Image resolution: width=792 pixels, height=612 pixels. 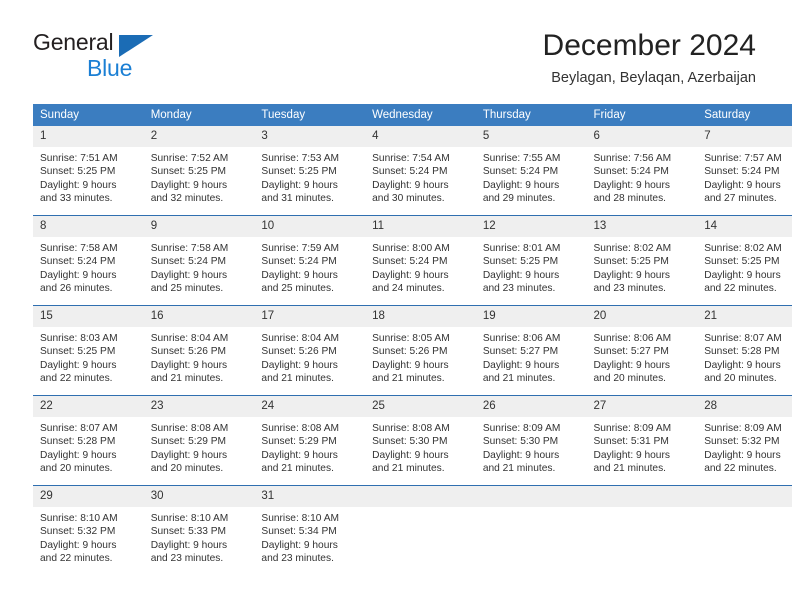 What do you see at coordinates (411, 248) in the screenshot?
I see `sunrise-text: Sunrise: 8:00 AM` at bounding box center [411, 248].